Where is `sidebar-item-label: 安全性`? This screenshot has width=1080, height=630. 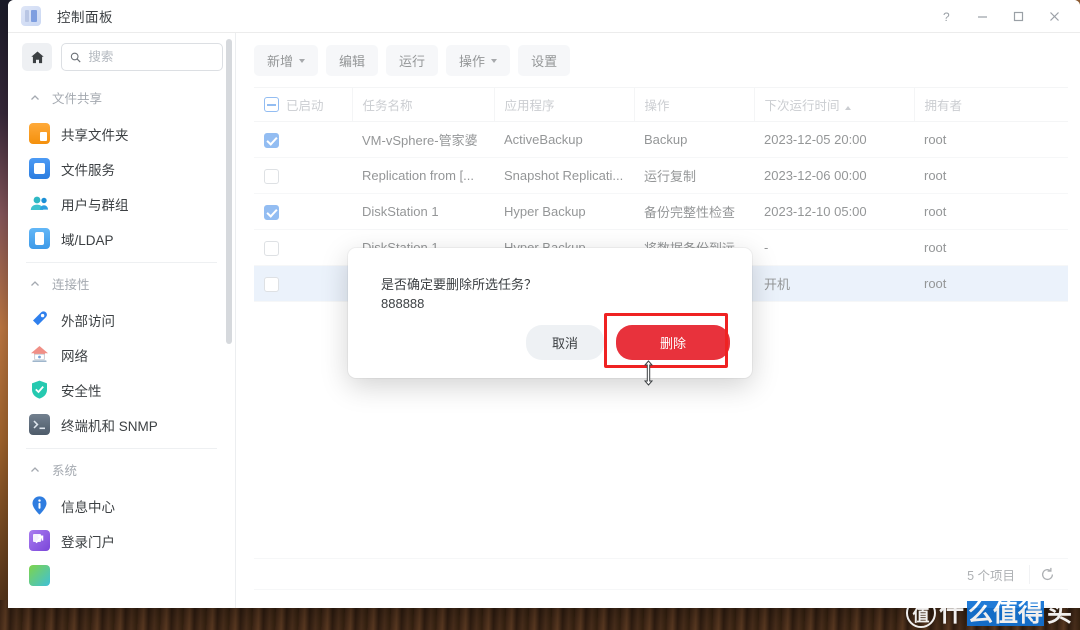 sidebar-item-label: 安全性 is located at coordinates (81, 391).